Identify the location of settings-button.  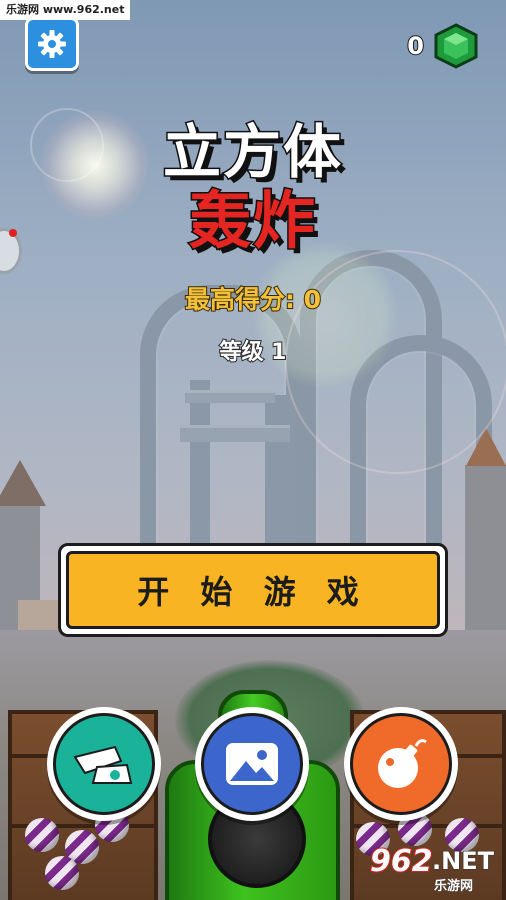
(52, 44).